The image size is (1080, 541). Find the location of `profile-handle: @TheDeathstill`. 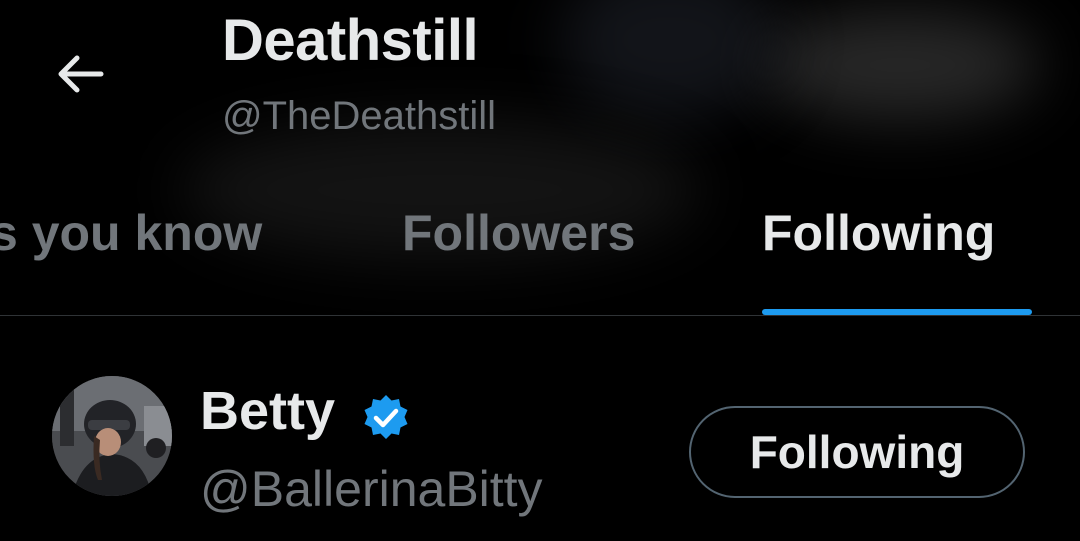

profile-handle: @TheDeathstill is located at coordinates (359, 116).